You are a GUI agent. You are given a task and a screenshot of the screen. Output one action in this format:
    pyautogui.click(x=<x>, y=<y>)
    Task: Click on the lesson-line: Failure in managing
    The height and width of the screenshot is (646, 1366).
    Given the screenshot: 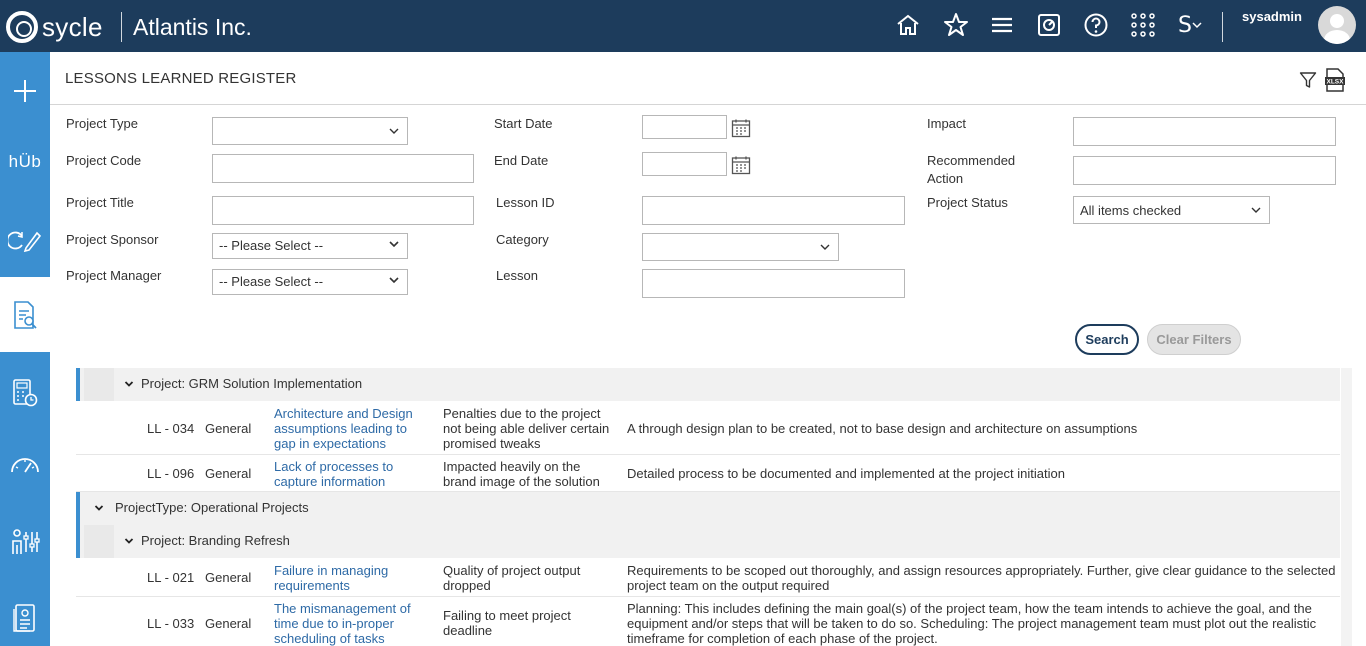 What is the action you would take?
    pyautogui.click(x=331, y=570)
    